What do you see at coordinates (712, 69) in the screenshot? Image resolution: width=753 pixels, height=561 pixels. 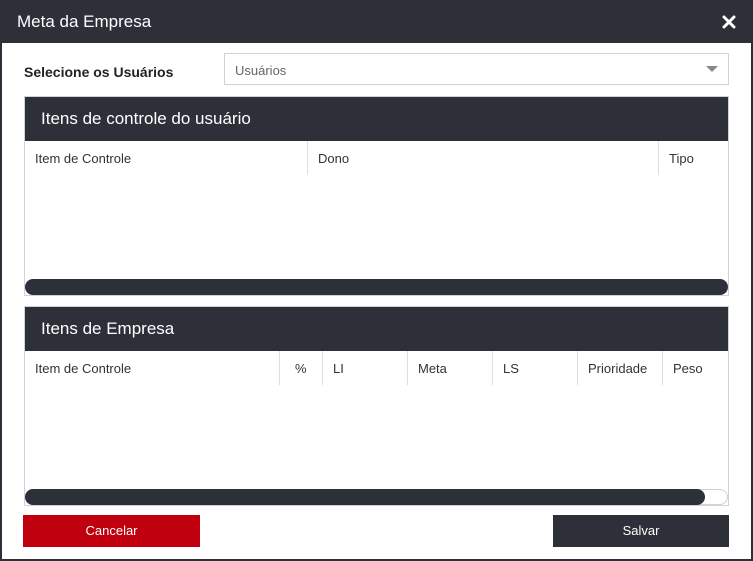 I see `chevron-down-icon` at bounding box center [712, 69].